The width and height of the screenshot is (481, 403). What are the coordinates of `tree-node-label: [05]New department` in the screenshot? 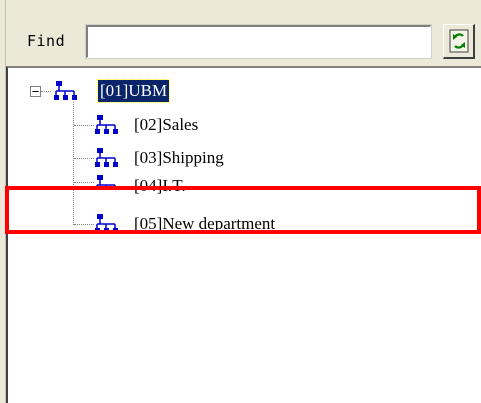 It's located at (204, 224).